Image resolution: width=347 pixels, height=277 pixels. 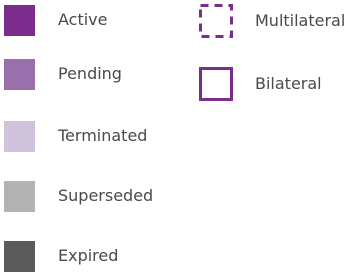 I want to click on expired-color-swatch, so click(x=19, y=256).